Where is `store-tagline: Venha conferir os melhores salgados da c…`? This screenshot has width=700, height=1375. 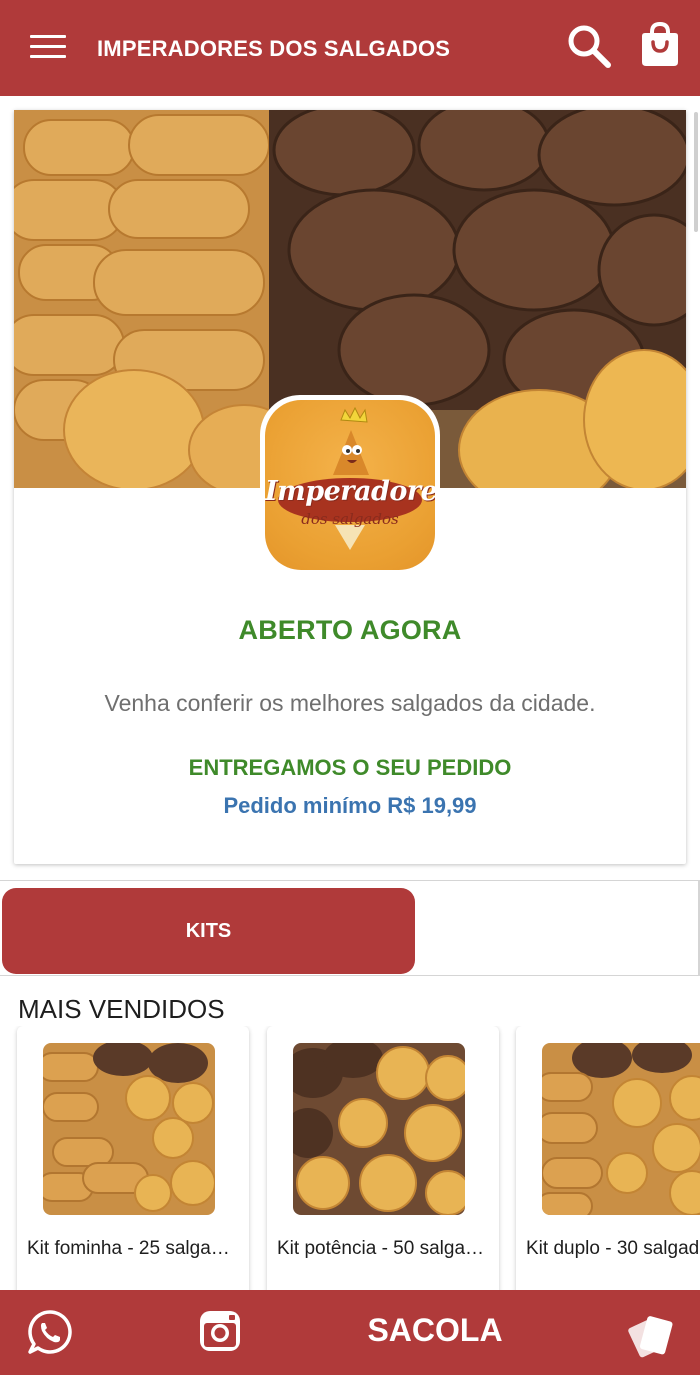 store-tagline: Venha conferir os melhores salgados da c… is located at coordinates (350, 703).